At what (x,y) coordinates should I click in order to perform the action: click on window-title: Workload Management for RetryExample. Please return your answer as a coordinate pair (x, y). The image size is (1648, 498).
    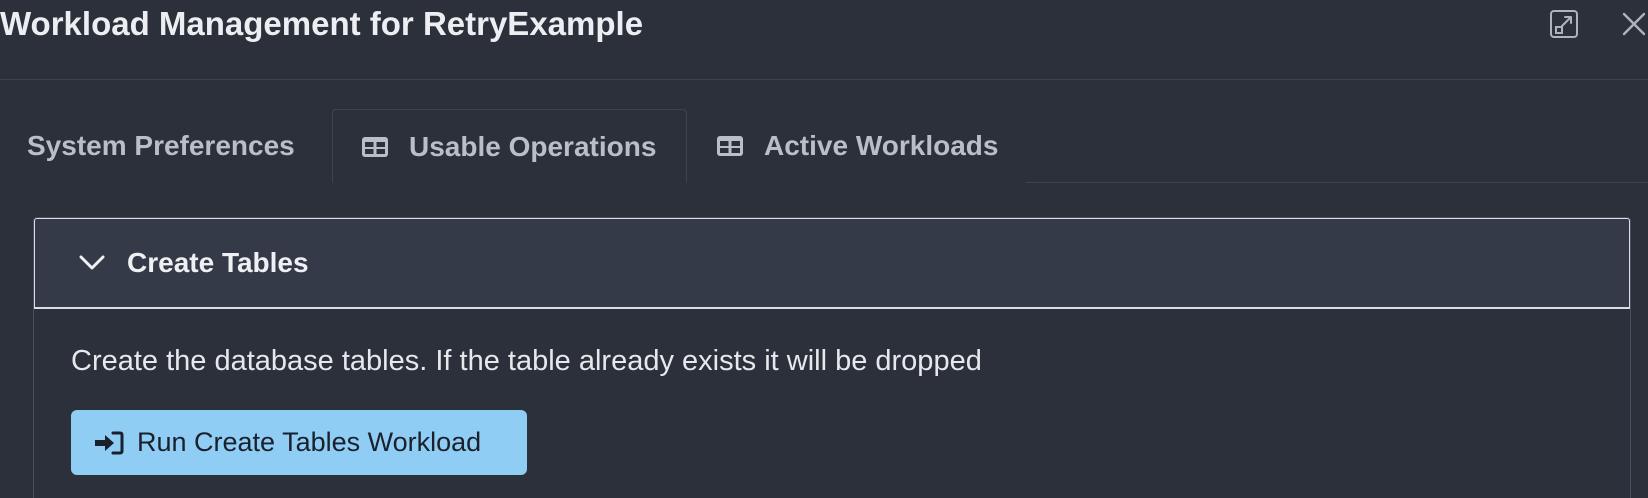
    Looking at the image, I should click on (322, 23).